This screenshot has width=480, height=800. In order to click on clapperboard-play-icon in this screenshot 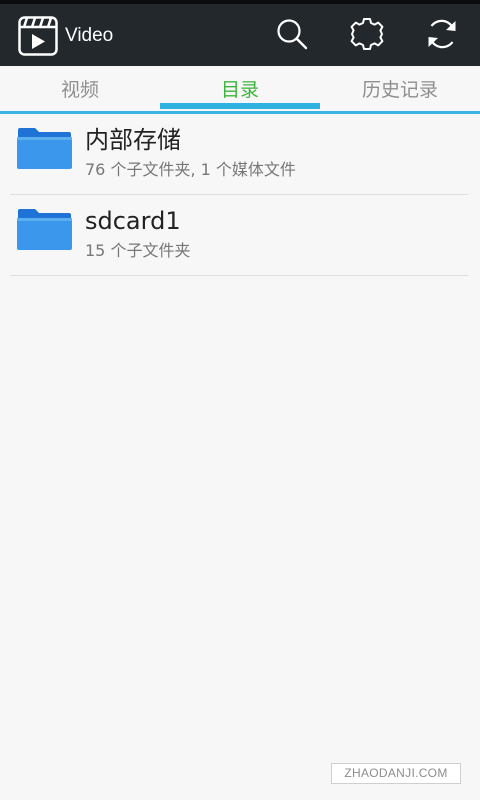, I will do `click(38, 36)`.